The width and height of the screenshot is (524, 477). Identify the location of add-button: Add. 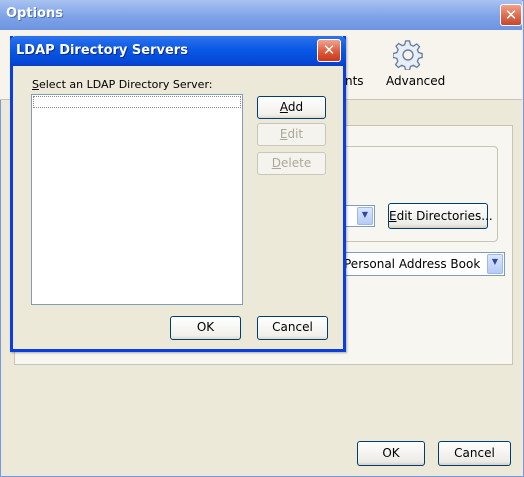
(291, 107).